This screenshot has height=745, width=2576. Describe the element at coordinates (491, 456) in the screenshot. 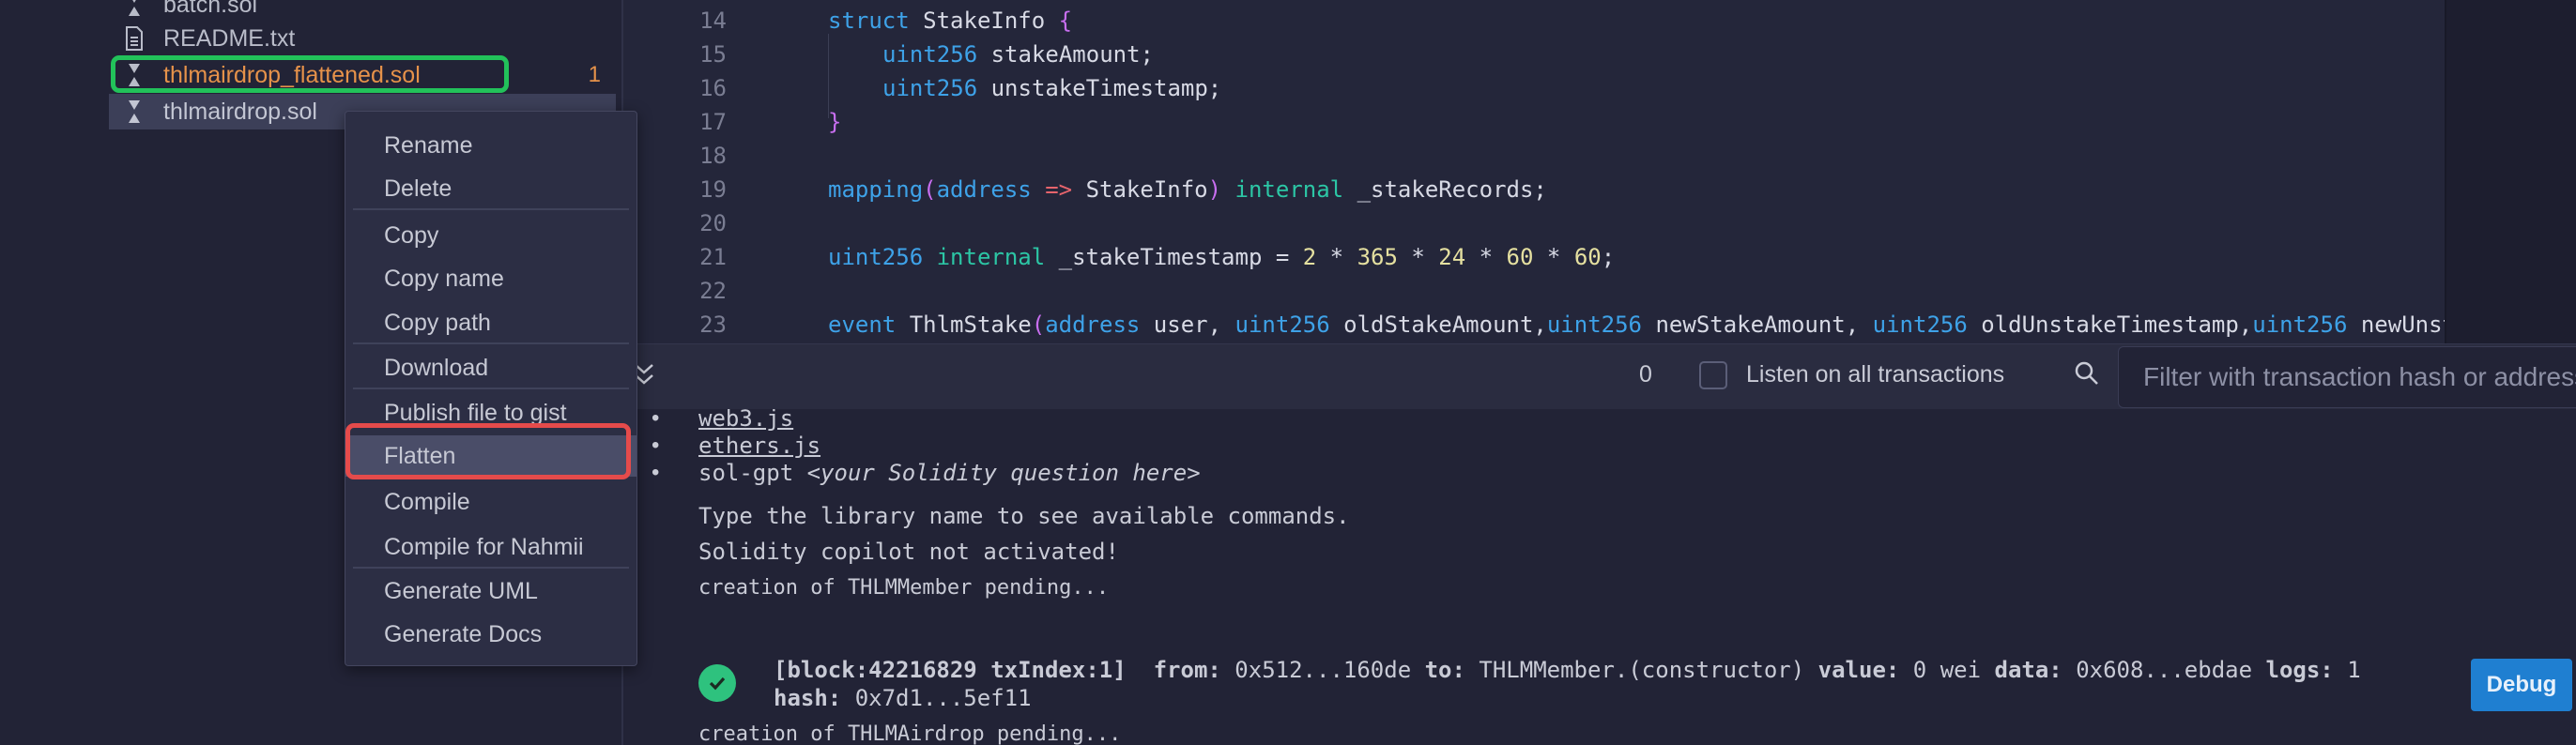

I see `menu-item-flatten: Flatten` at that location.